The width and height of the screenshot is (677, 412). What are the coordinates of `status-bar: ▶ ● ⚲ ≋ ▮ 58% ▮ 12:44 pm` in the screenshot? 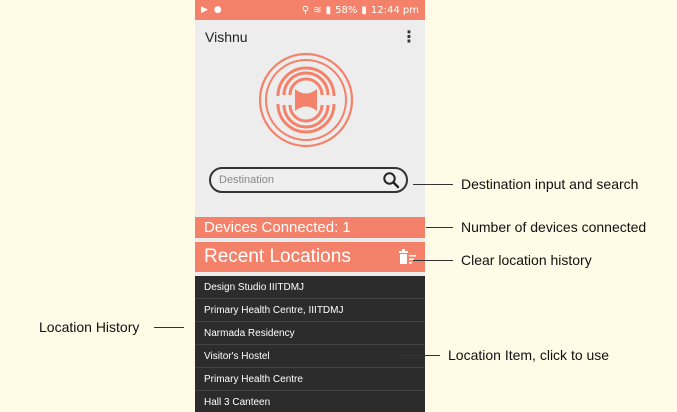 It's located at (310, 10).